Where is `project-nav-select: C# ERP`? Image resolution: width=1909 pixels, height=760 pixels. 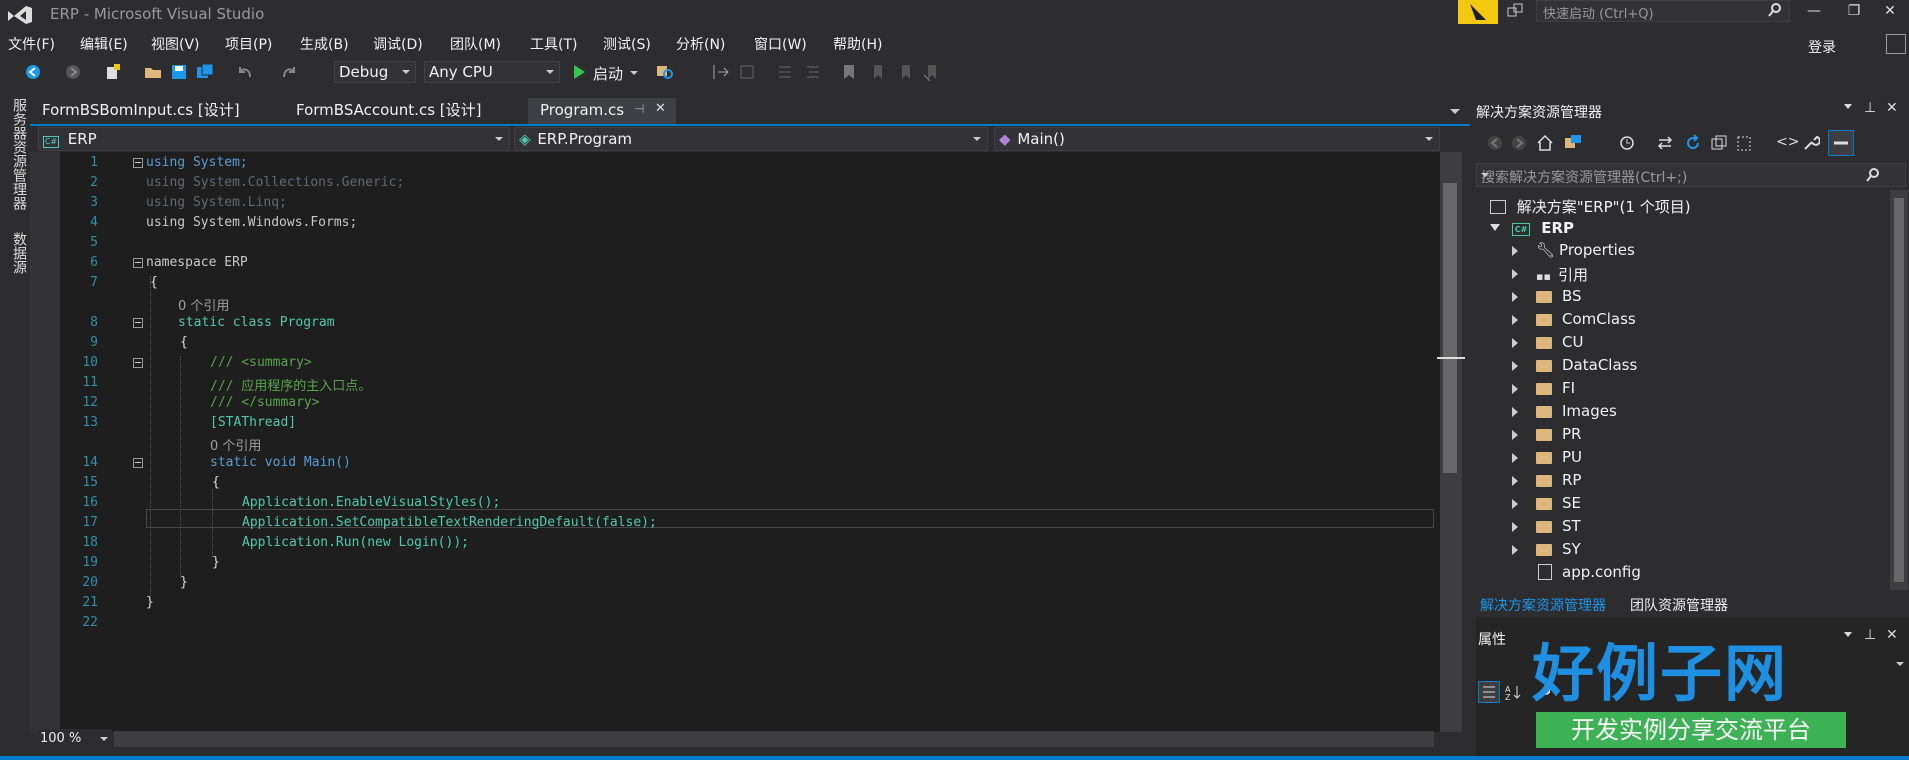
project-nav-select: C# ERP is located at coordinates (274, 139).